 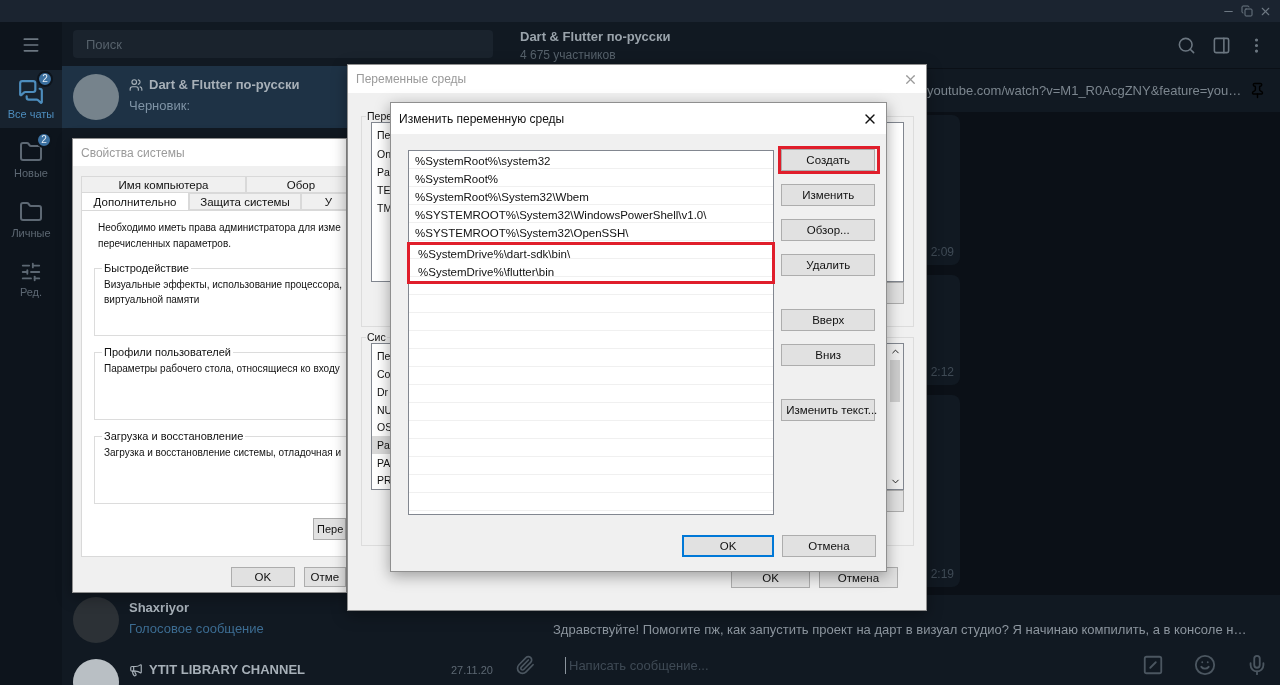 I want to click on folder-tab: 2 Все чаты, so click(x=31, y=99).